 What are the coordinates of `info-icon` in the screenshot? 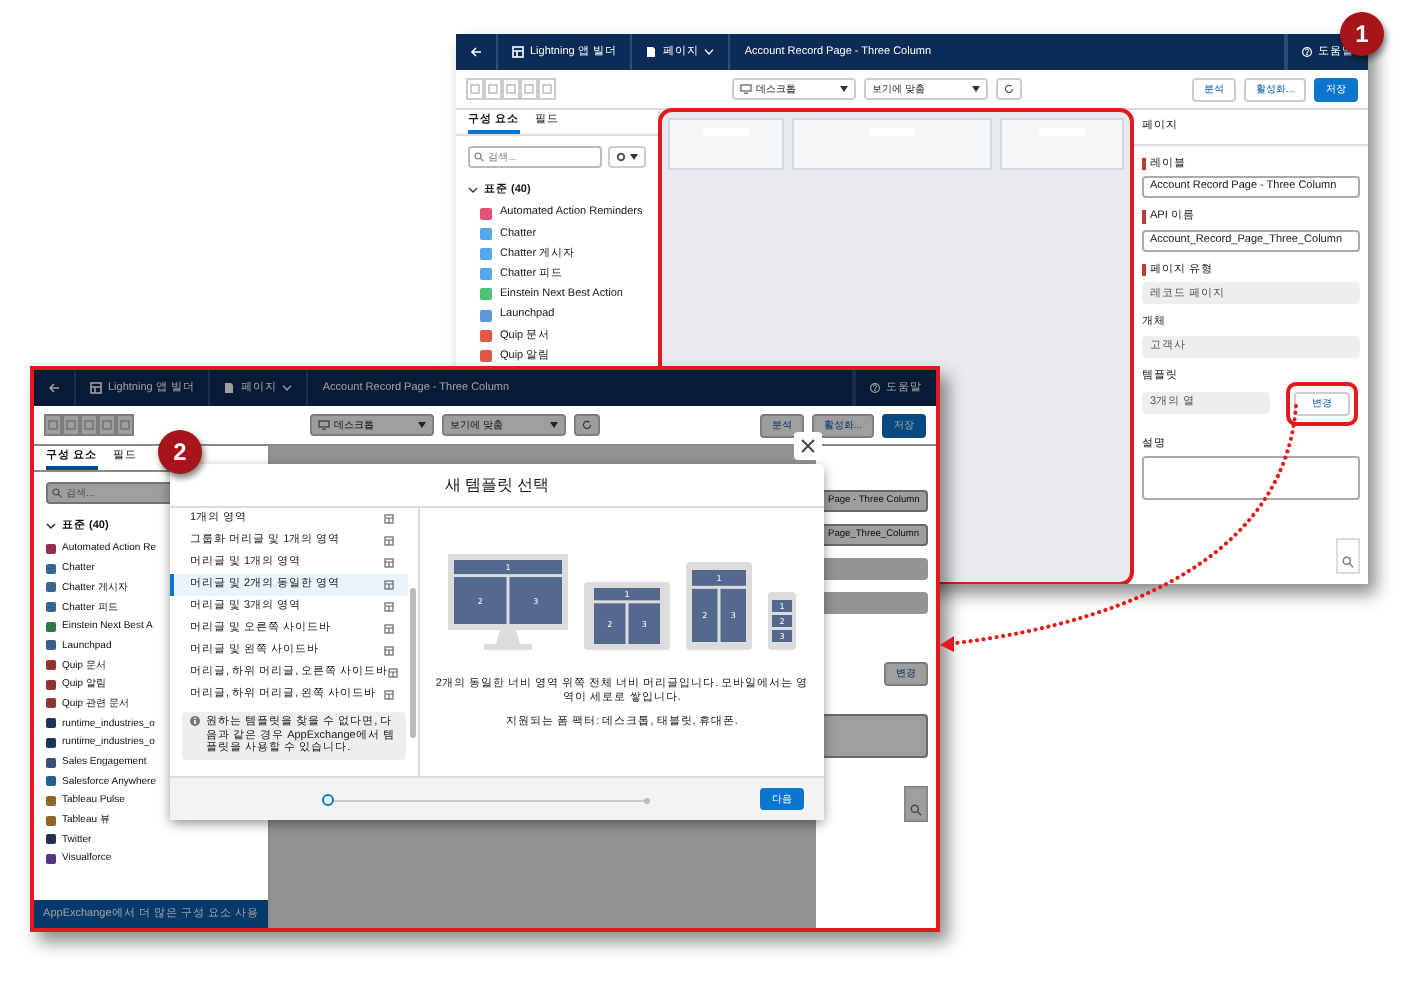 It's located at (195, 721).